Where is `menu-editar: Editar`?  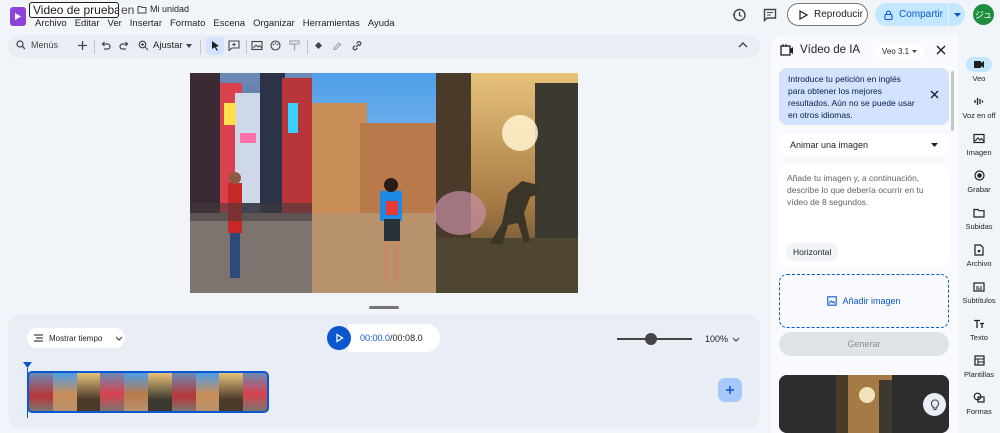
menu-editar: Editar is located at coordinates (90, 23).